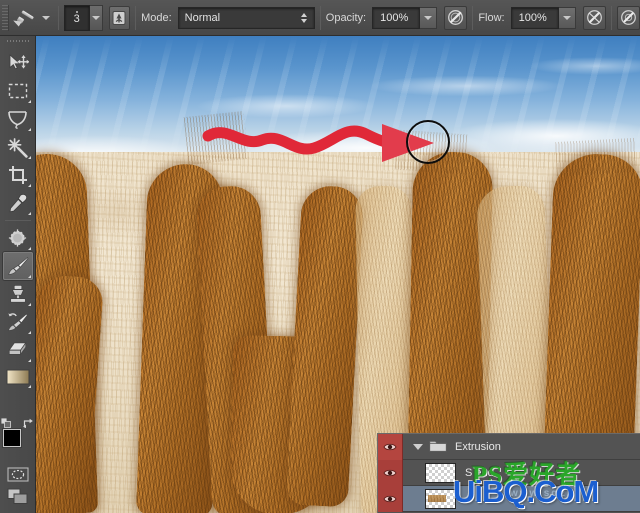 The width and height of the screenshot is (640, 513). What do you see at coordinates (18, 238) in the screenshot?
I see `sidebar-item-spot-healing-tool` at bounding box center [18, 238].